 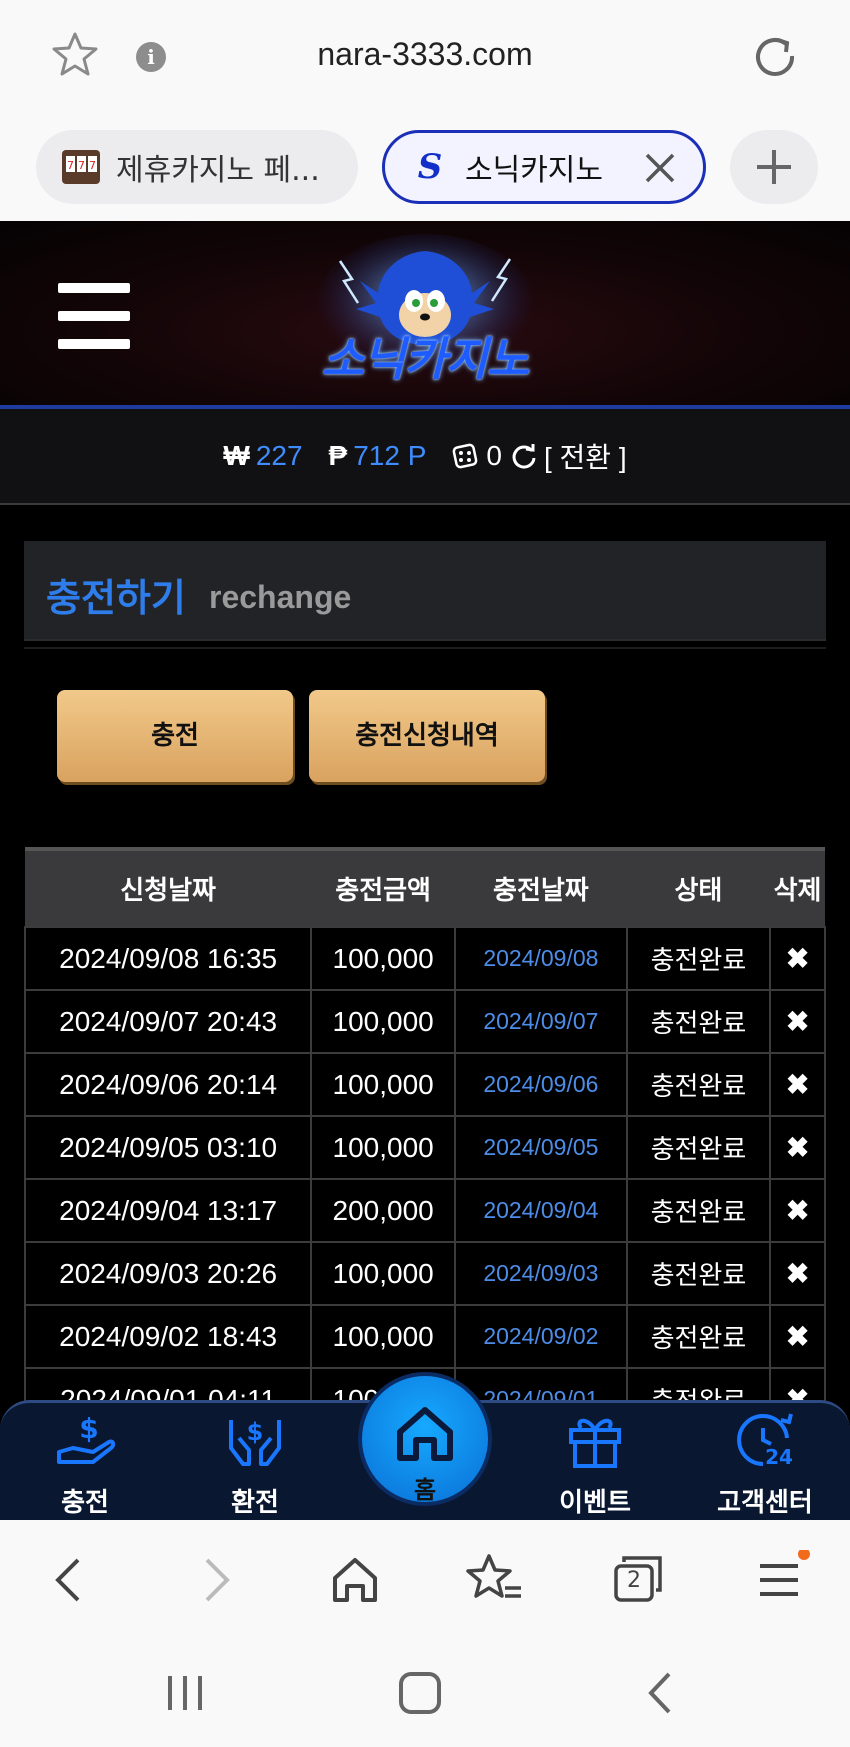 I want to click on refresh-icon, so click(x=524, y=456).